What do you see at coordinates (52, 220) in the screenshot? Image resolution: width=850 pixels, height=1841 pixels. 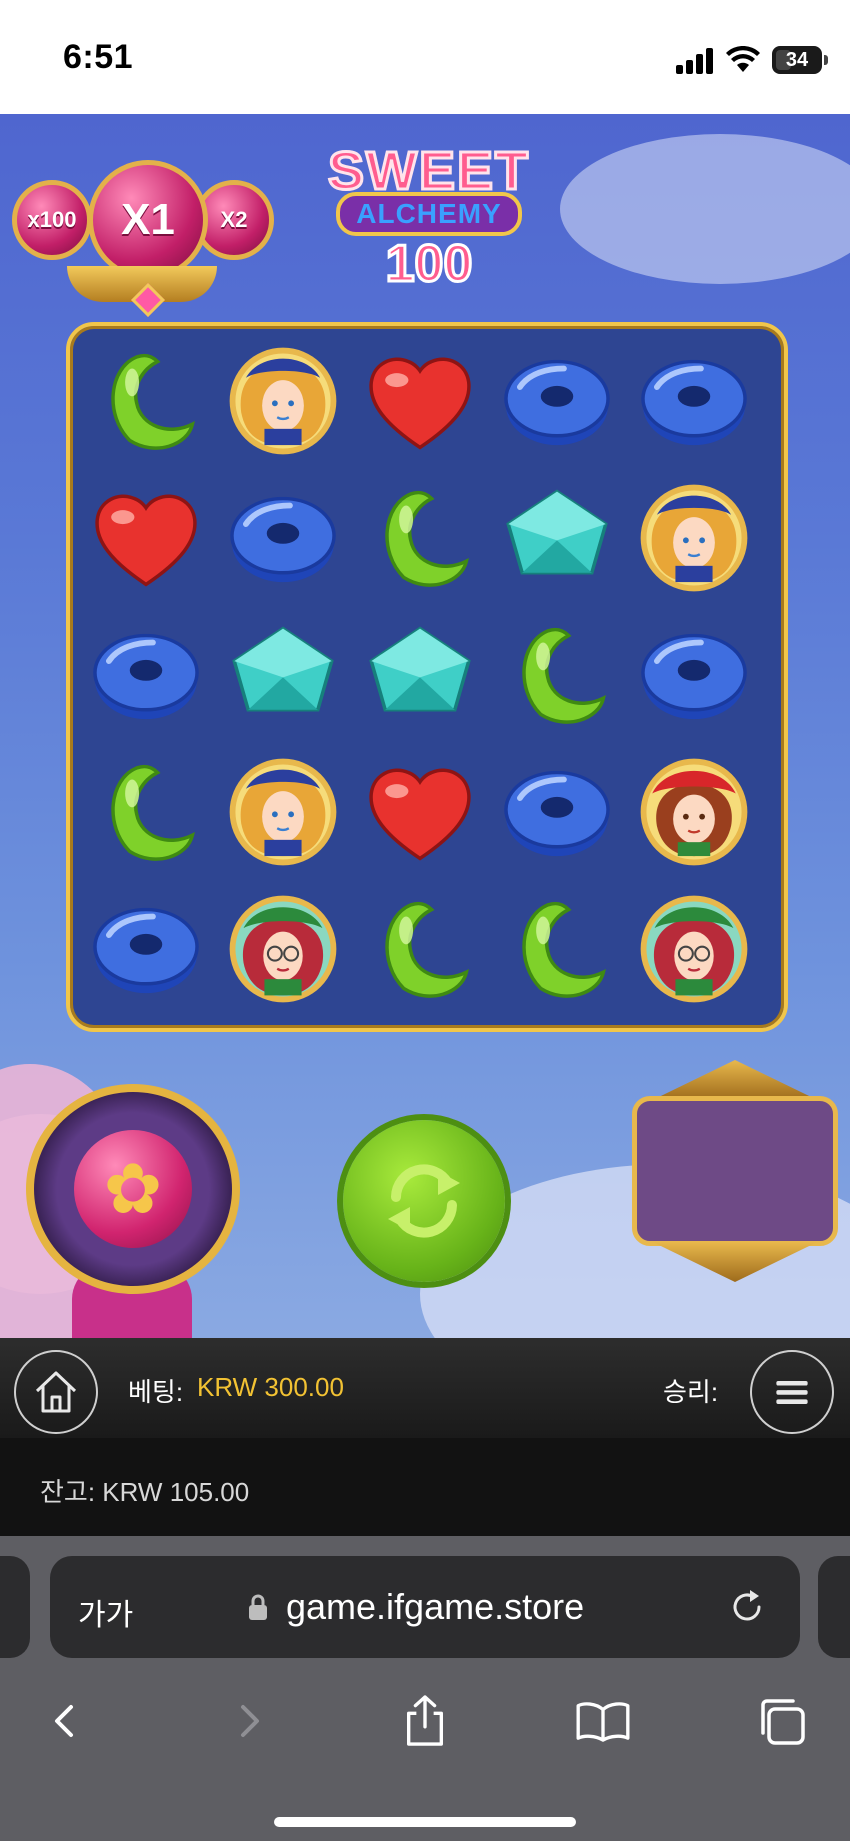 I see `multiplier-x100: x100` at bounding box center [52, 220].